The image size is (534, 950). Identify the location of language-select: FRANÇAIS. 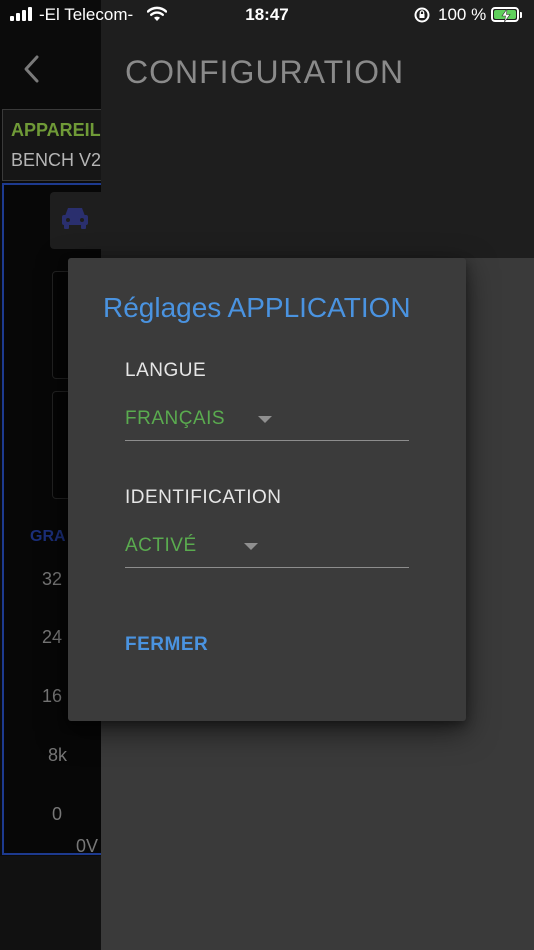
(267, 422).